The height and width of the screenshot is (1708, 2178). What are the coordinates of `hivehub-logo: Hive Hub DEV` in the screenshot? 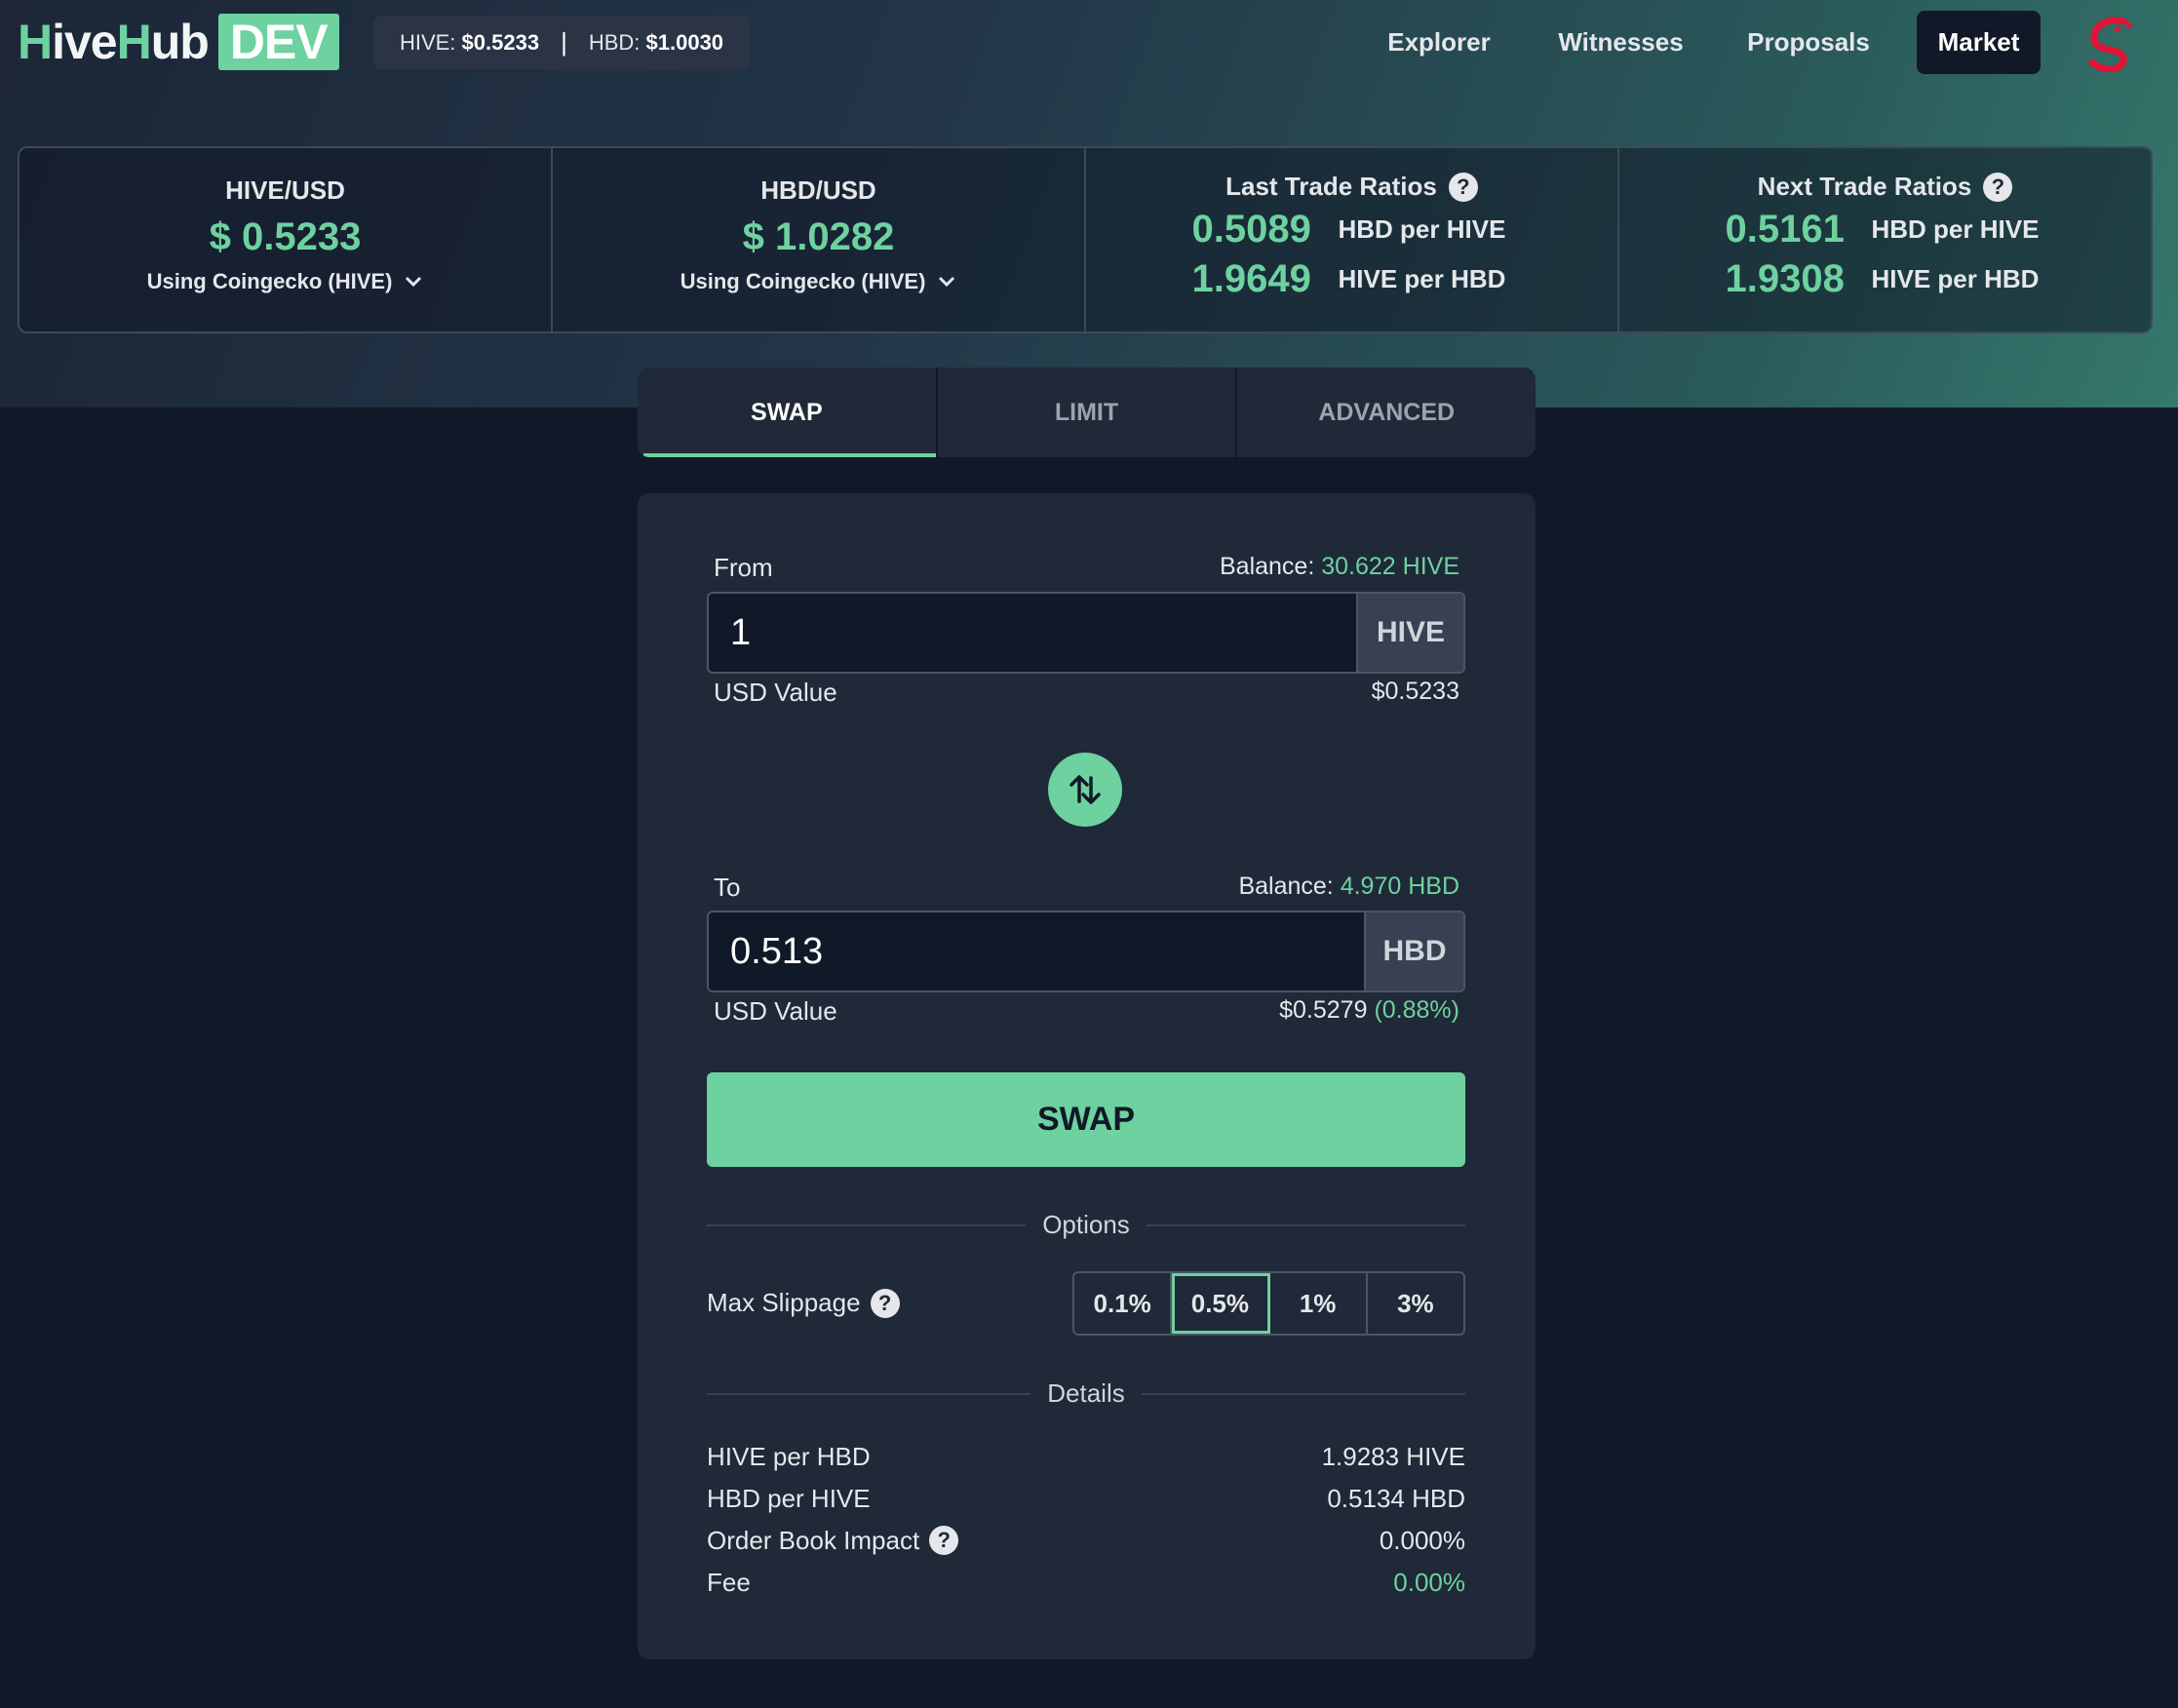 It's located at (178, 42).